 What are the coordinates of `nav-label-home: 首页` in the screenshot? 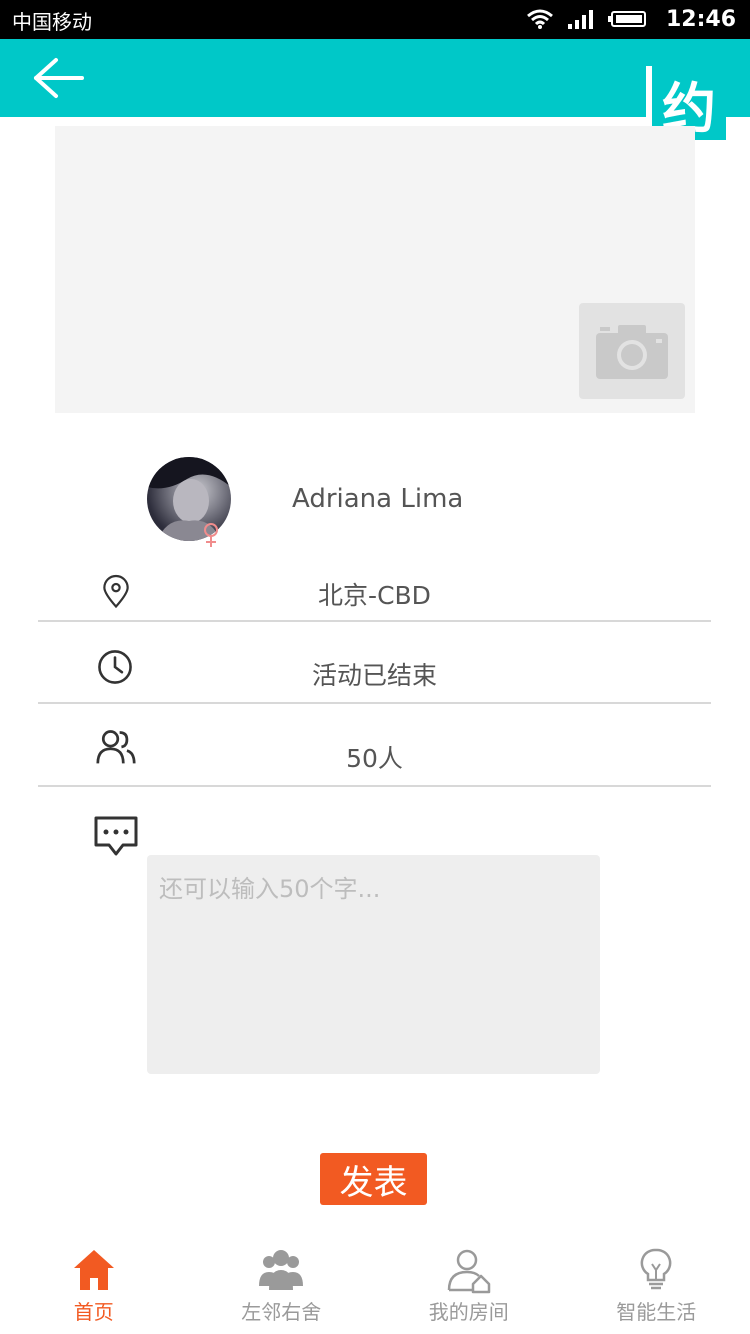 It's located at (93, 1312).